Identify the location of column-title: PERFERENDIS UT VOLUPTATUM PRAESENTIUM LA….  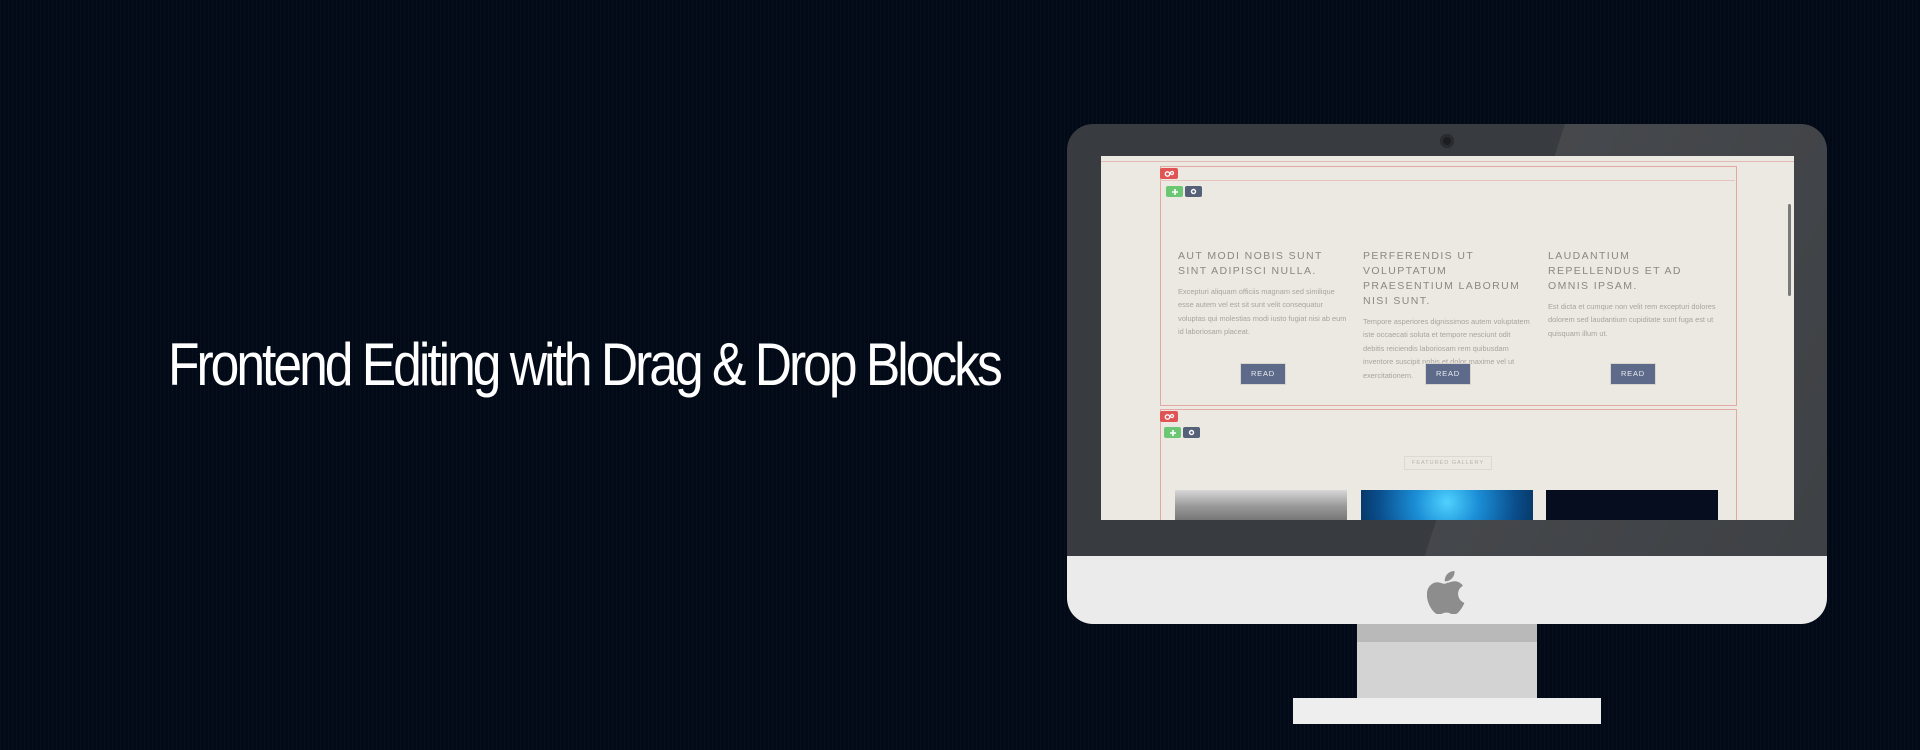
(1442, 278).